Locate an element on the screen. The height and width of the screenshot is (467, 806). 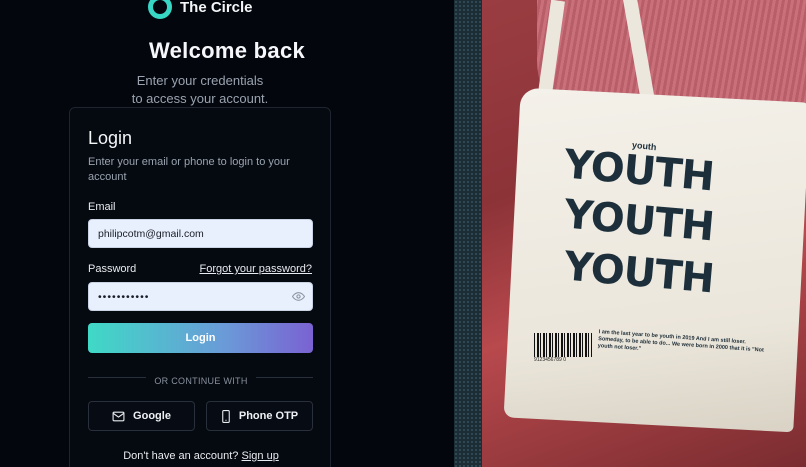
page-title: Welcome back is located at coordinates (227, 50).